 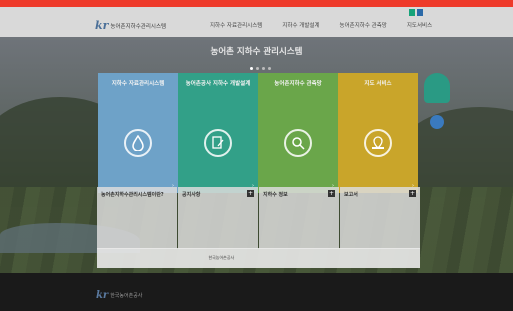 I want to click on site-logo: kr 농어촌지하수관리시스템, so click(x=130, y=25).